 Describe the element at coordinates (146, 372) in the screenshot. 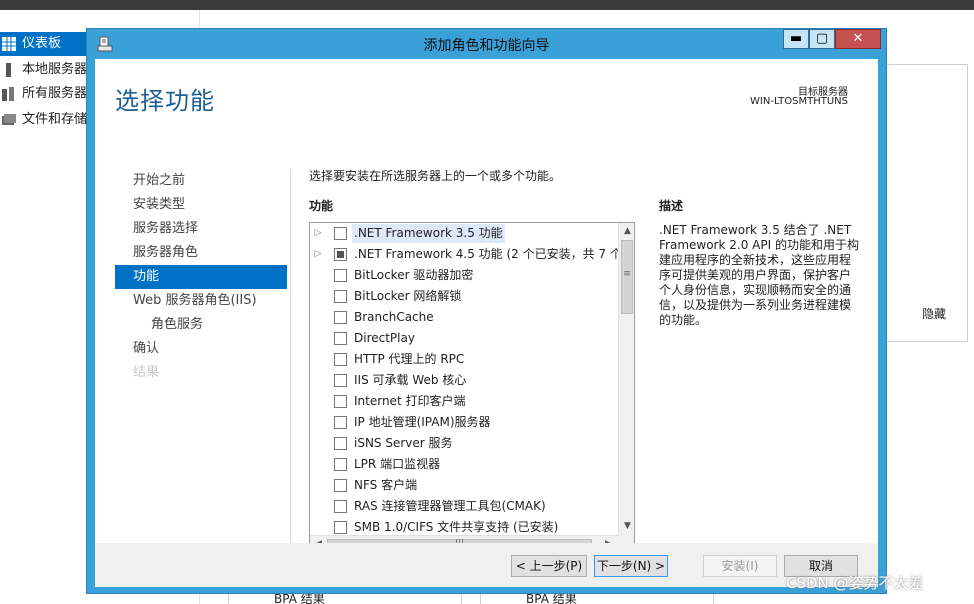

I see `step-results: 结果` at that location.